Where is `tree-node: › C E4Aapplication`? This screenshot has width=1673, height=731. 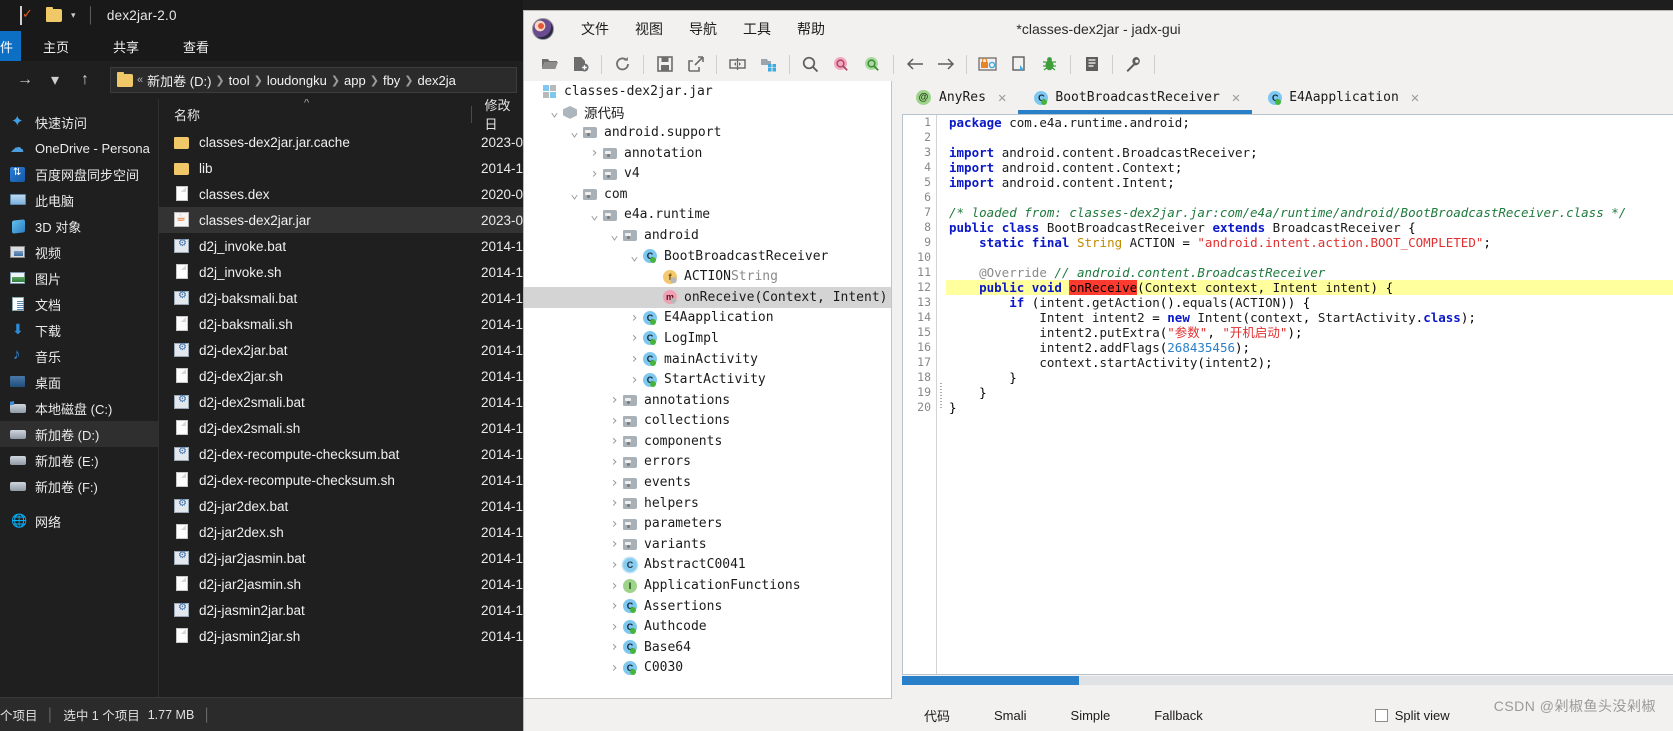 tree-node: › C E4Aapplication is located at coordinates (707, 318).